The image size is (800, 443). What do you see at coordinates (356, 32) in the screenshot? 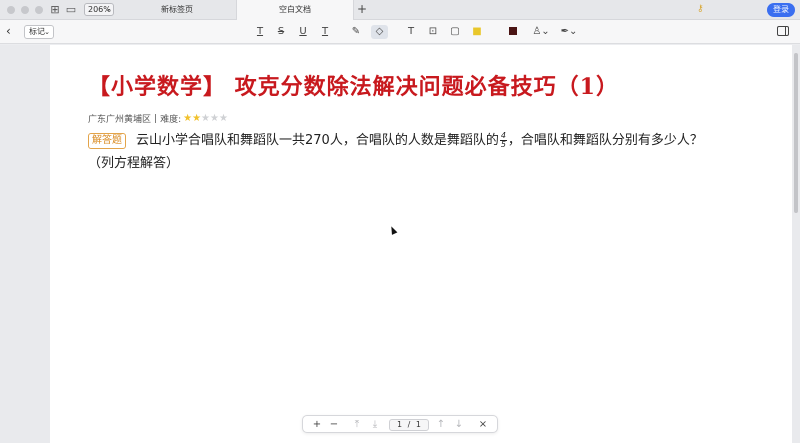
I see `highlighter-icon: ✎` at bounding box center [356, 32].